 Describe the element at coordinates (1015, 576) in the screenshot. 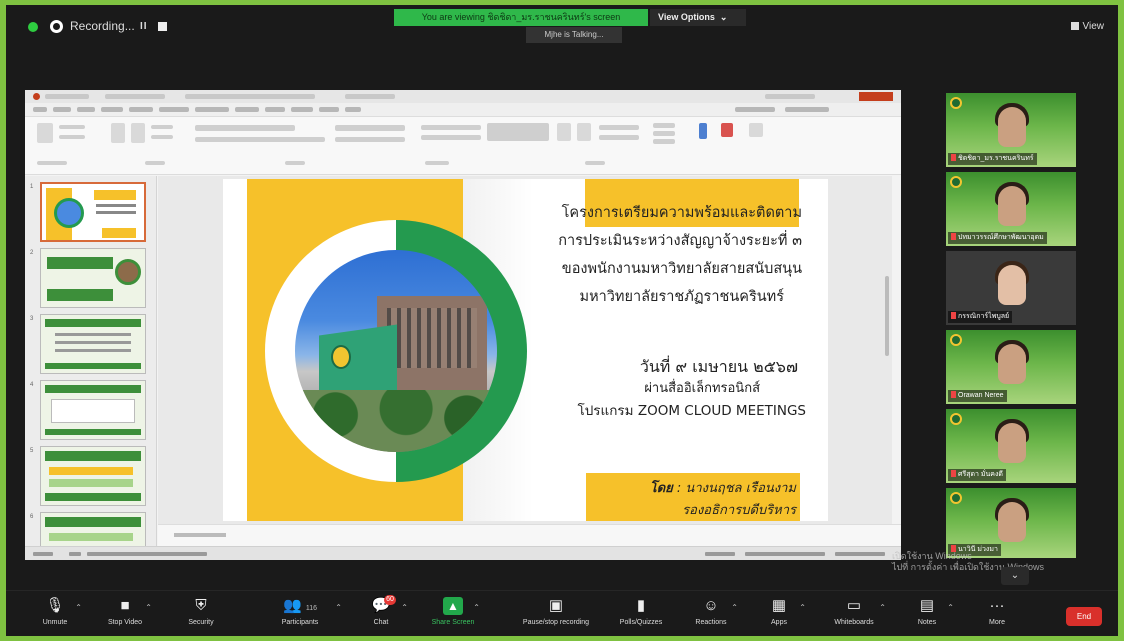

I see `collapse-gallery-button: ⌄` at that location.